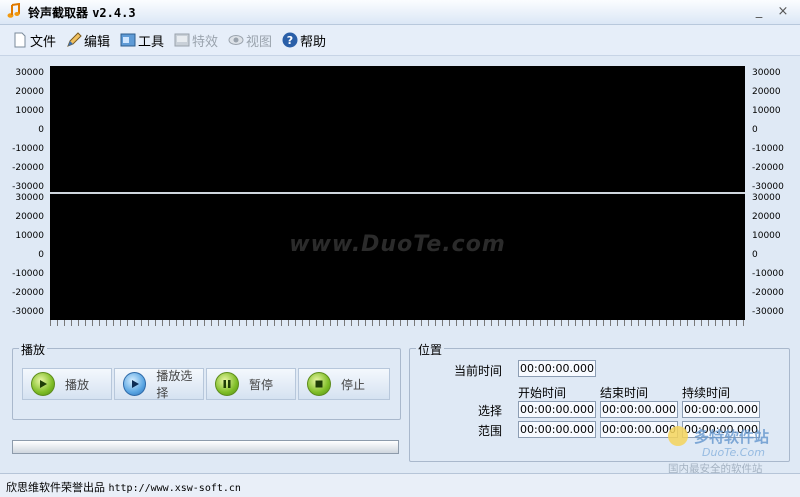  I want to click on selection-start-field: 00:00:00.000, so click(557, 409).